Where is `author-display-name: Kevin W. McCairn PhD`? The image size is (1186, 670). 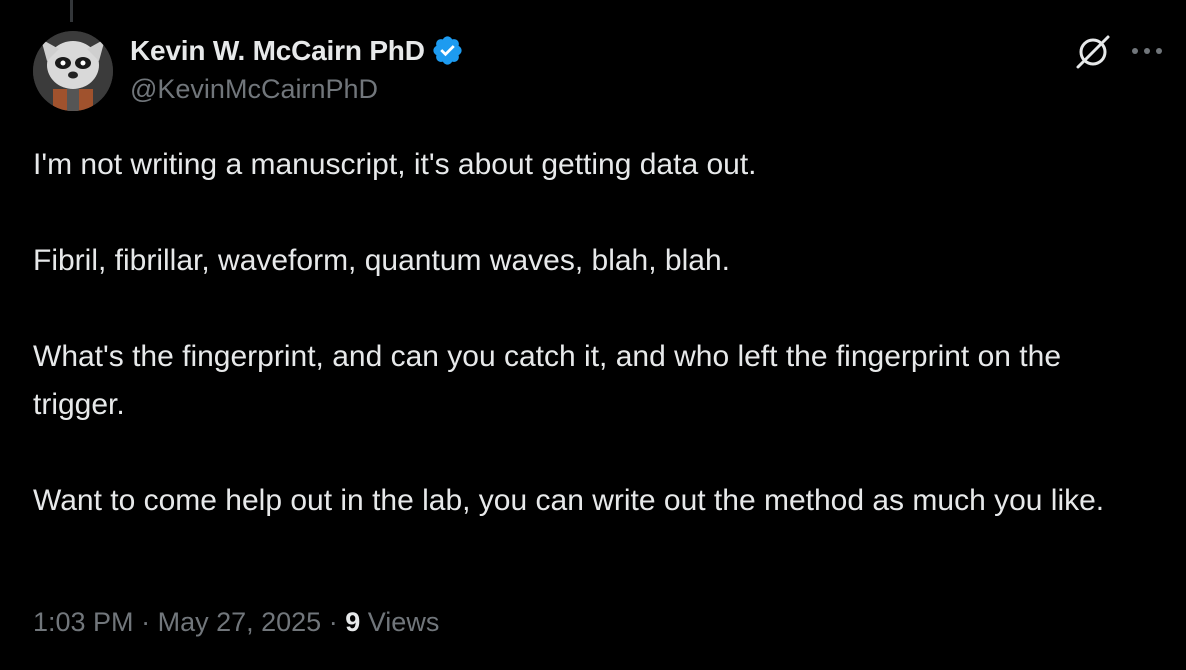
author-display-name: Kevin W. McCairn PhD is located at coordinates (277, 51).